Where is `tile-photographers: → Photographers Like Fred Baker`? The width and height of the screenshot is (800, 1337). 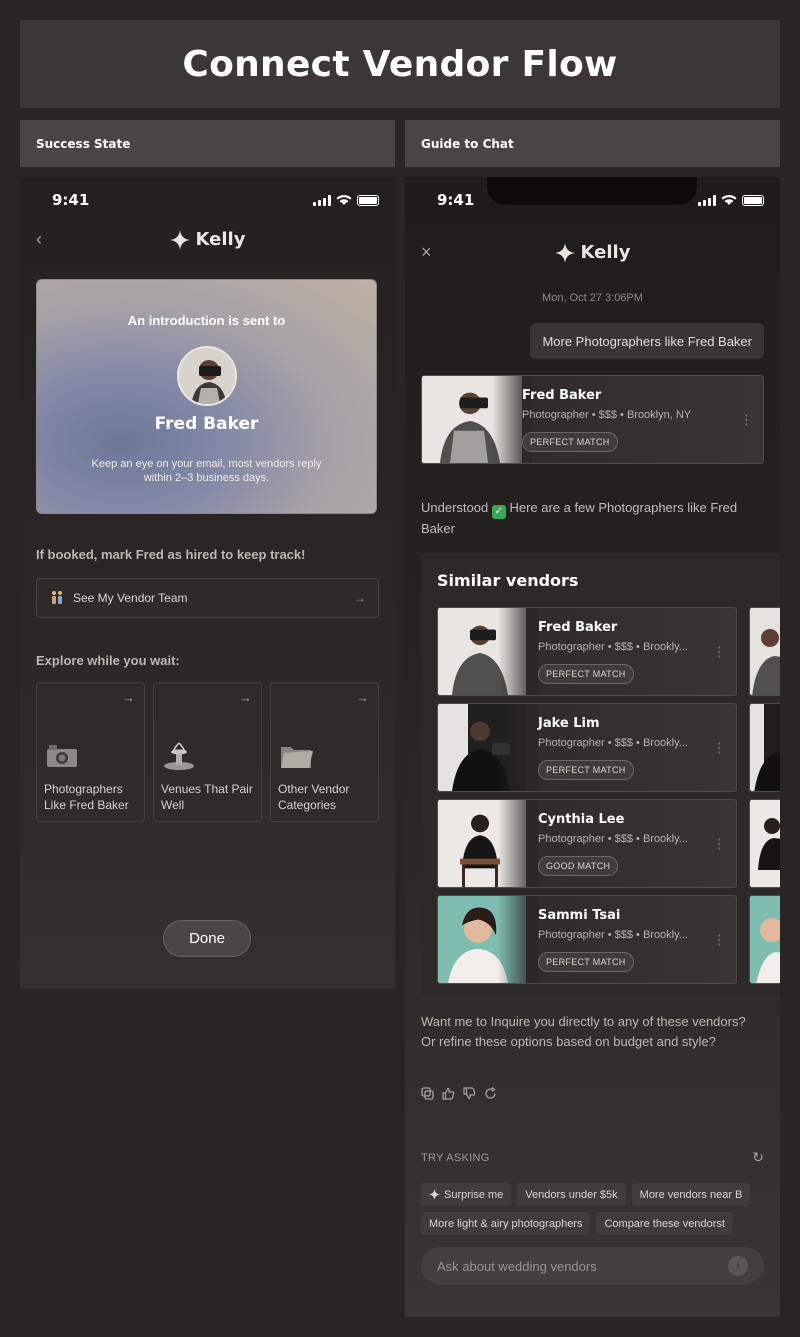 tile-photographers: → Photographers Like Fred Baker is located at coordinates (90, 752).